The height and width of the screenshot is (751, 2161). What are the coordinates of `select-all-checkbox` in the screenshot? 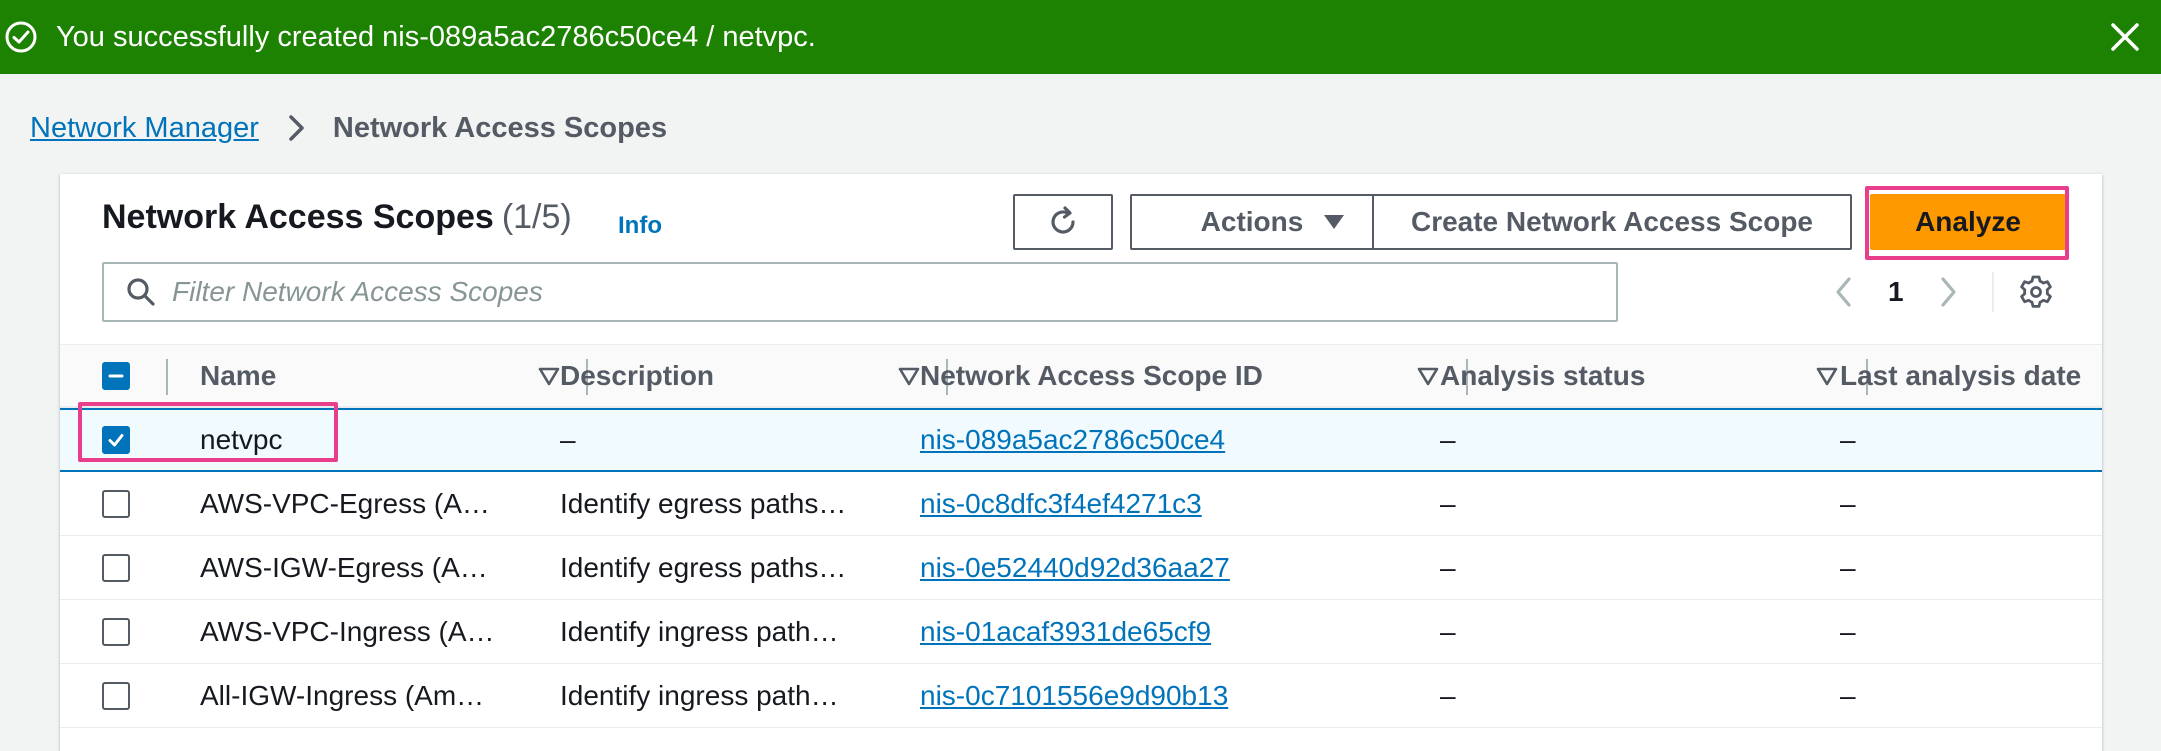 It's located at (116, 376).